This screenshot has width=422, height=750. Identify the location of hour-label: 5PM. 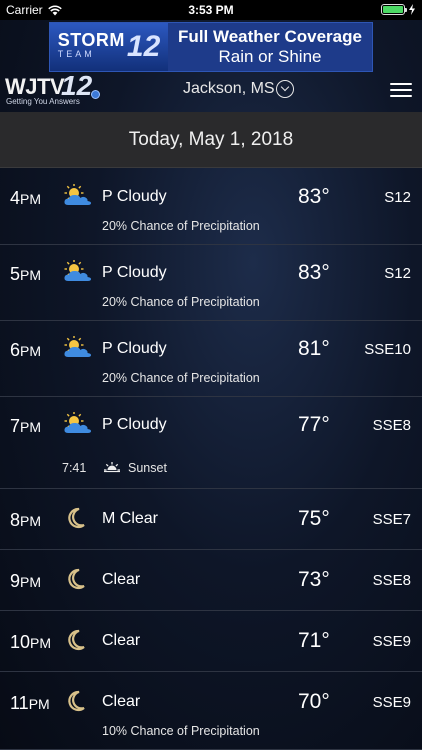
(25, 274).